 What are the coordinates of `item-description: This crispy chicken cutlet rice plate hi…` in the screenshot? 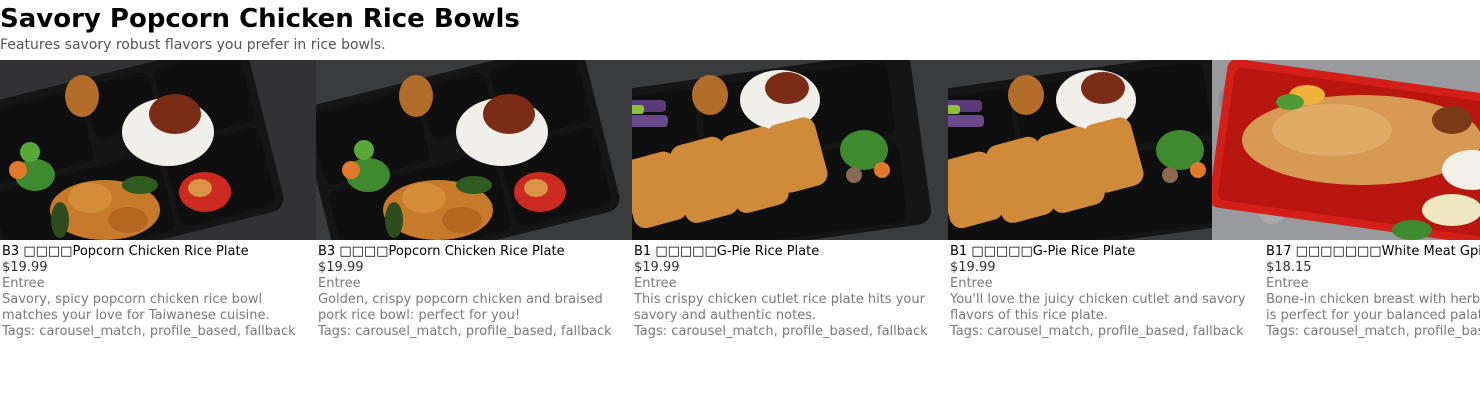 It's located at (779, 307).